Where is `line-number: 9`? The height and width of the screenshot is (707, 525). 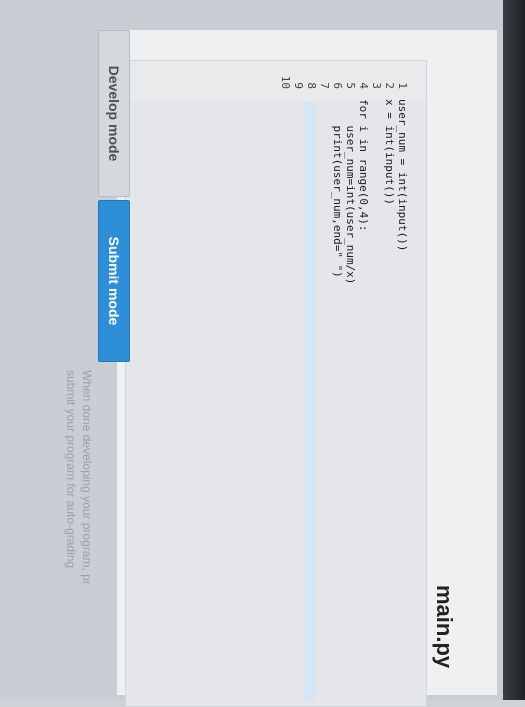 line-number: 9 is located at coordinates (298, 85).